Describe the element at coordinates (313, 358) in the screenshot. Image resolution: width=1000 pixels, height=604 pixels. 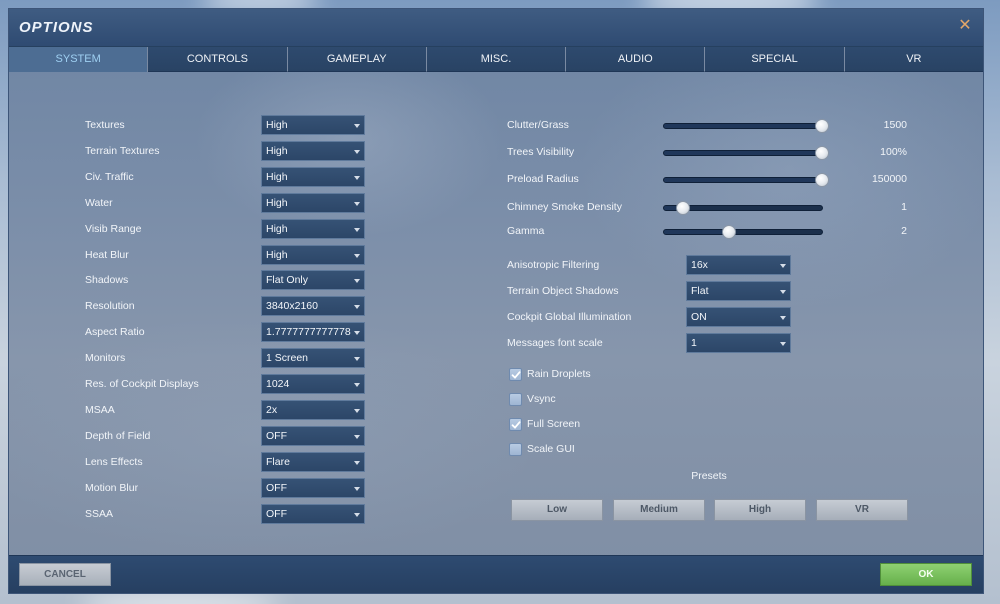
I see `monitors-select: 1 Screen` at that location.